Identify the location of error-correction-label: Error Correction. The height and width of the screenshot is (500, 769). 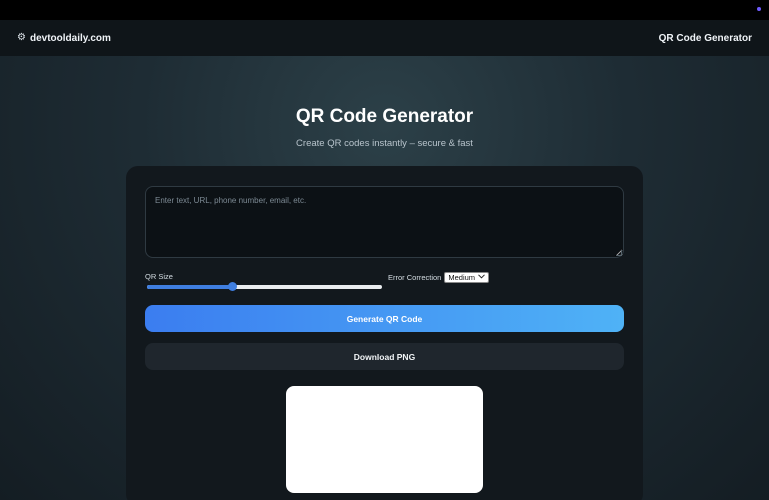
(415, 277).